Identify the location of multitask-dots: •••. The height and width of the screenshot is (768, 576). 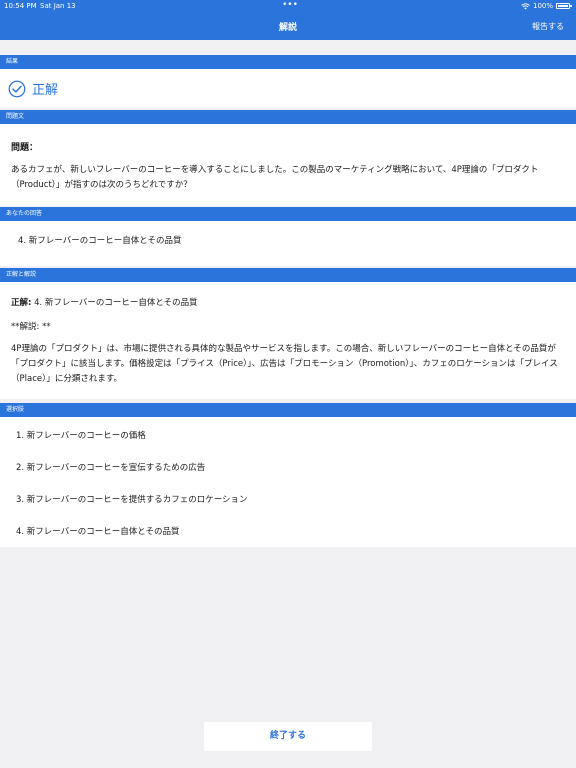
(290, 5).